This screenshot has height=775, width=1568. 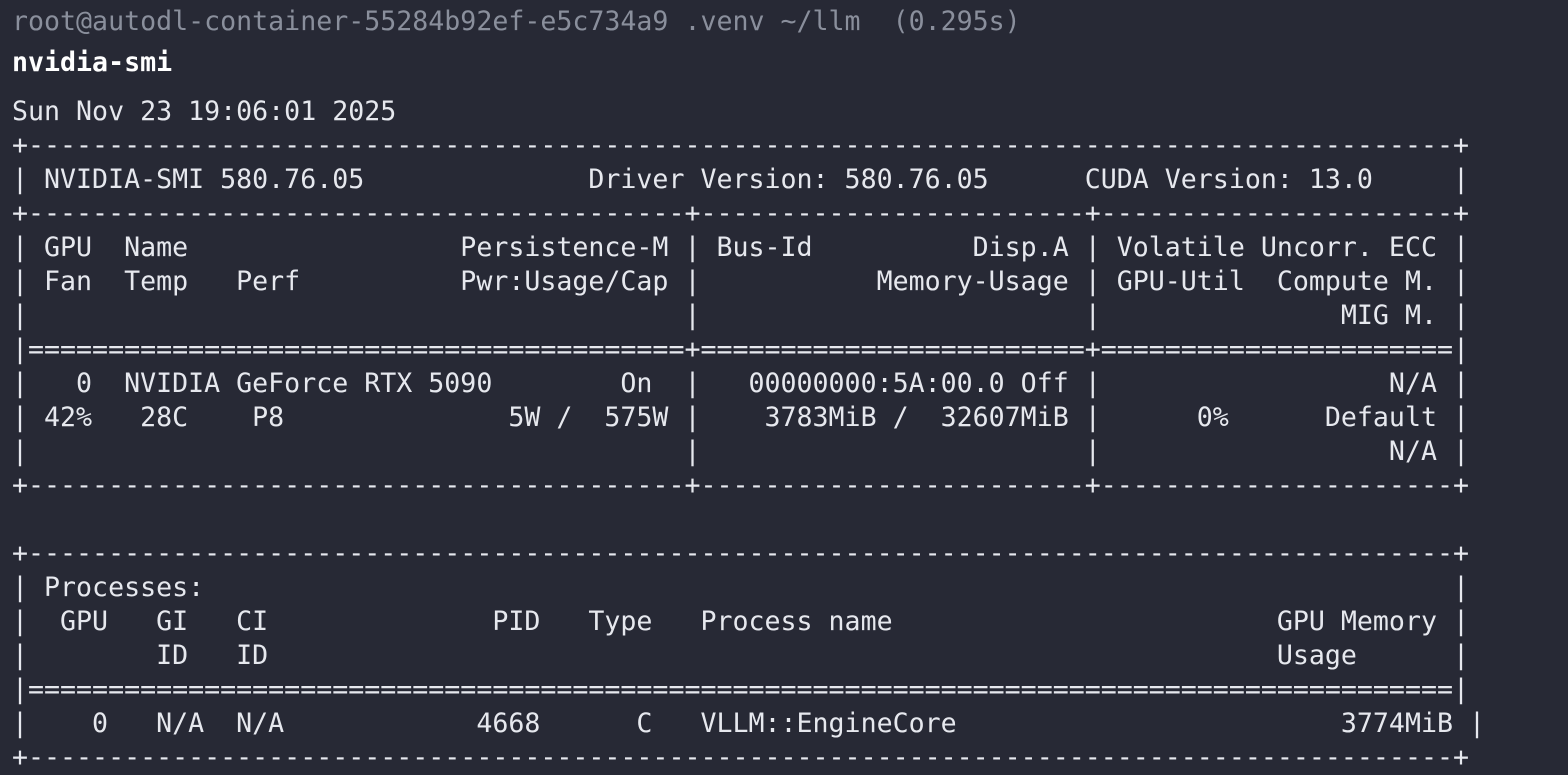 I want to click on gpu-row-line-3: | | | N/A |, so click(x=740, y=451).